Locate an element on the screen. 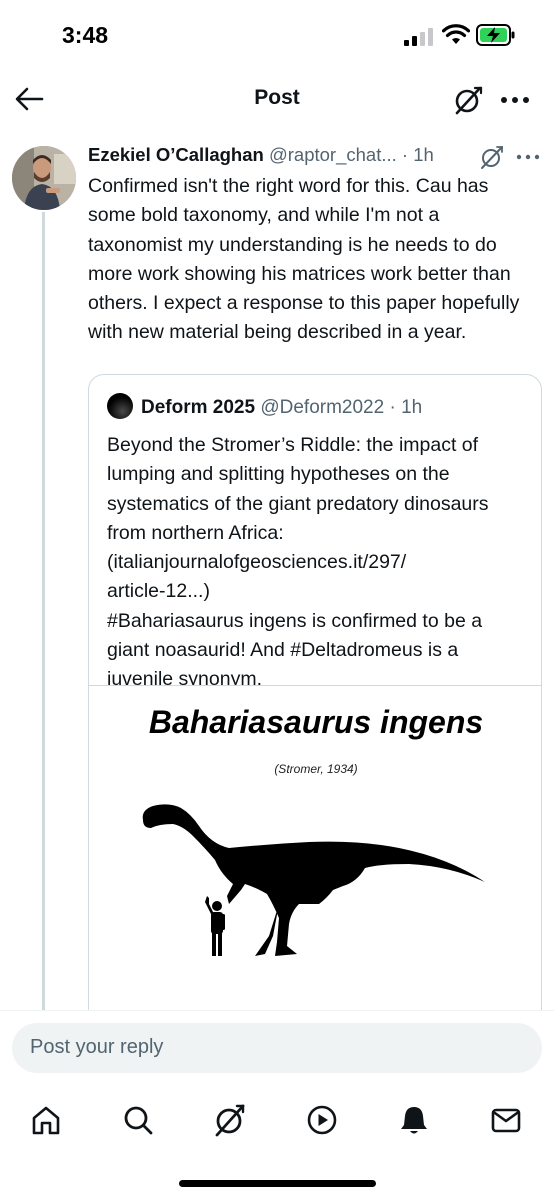 The width and height of the screenshot is (554, 1200). messages-icon is located at coordinates (506, 1120).